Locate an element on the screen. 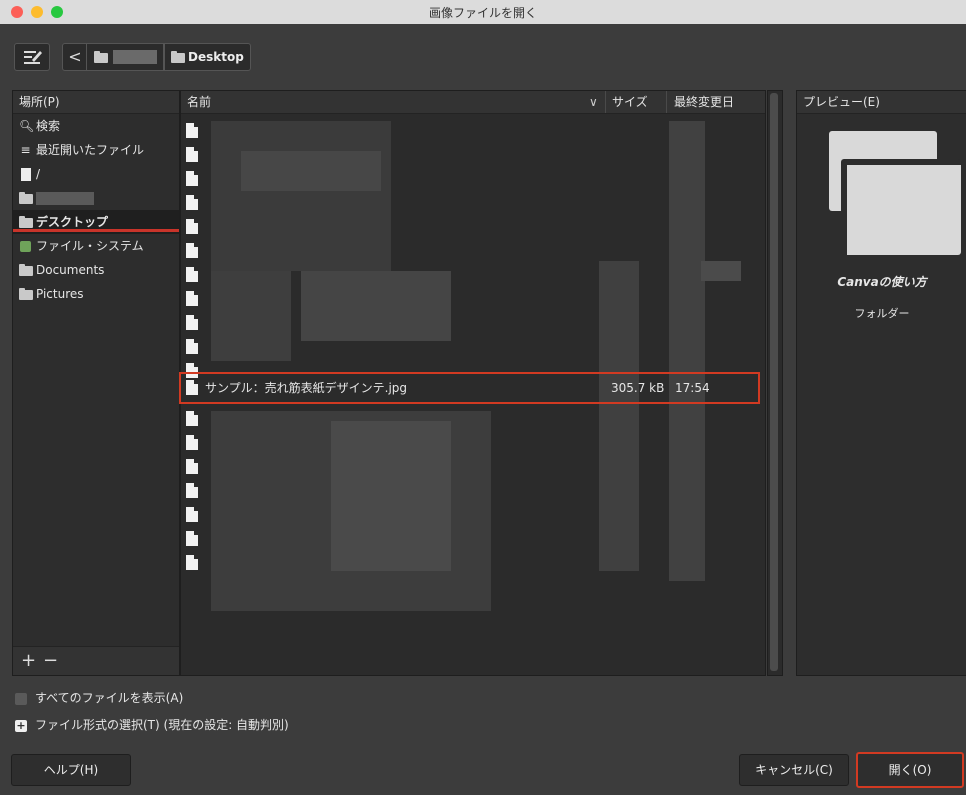  file-name: サンプル：売れ筋表紙デザインテ.jpg is located at coordinates (306, 388).